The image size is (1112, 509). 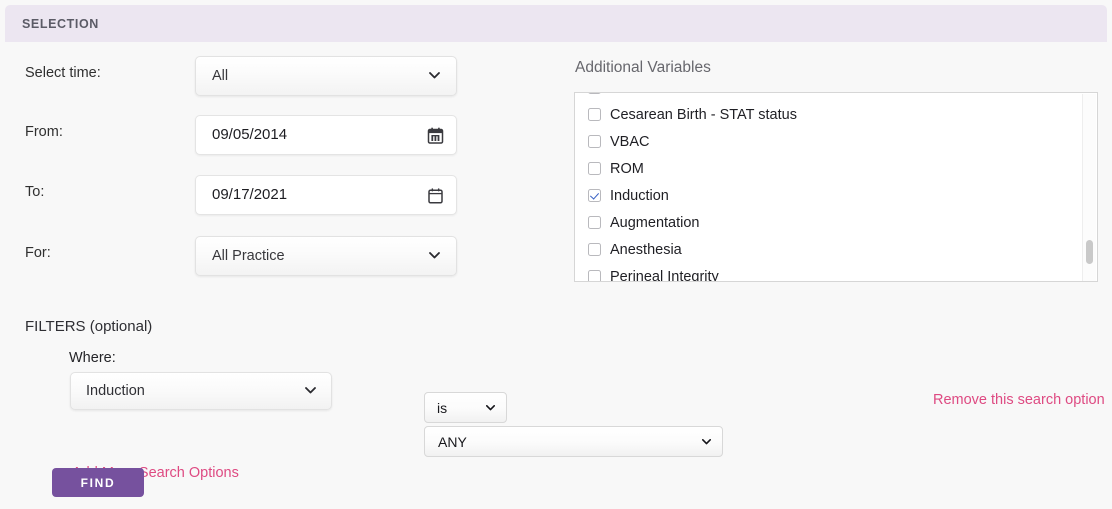 What do you see at coordinates (435, 195) in the screenshot?
I see `calendar-outline-icon` at bounding box center [435, 195].